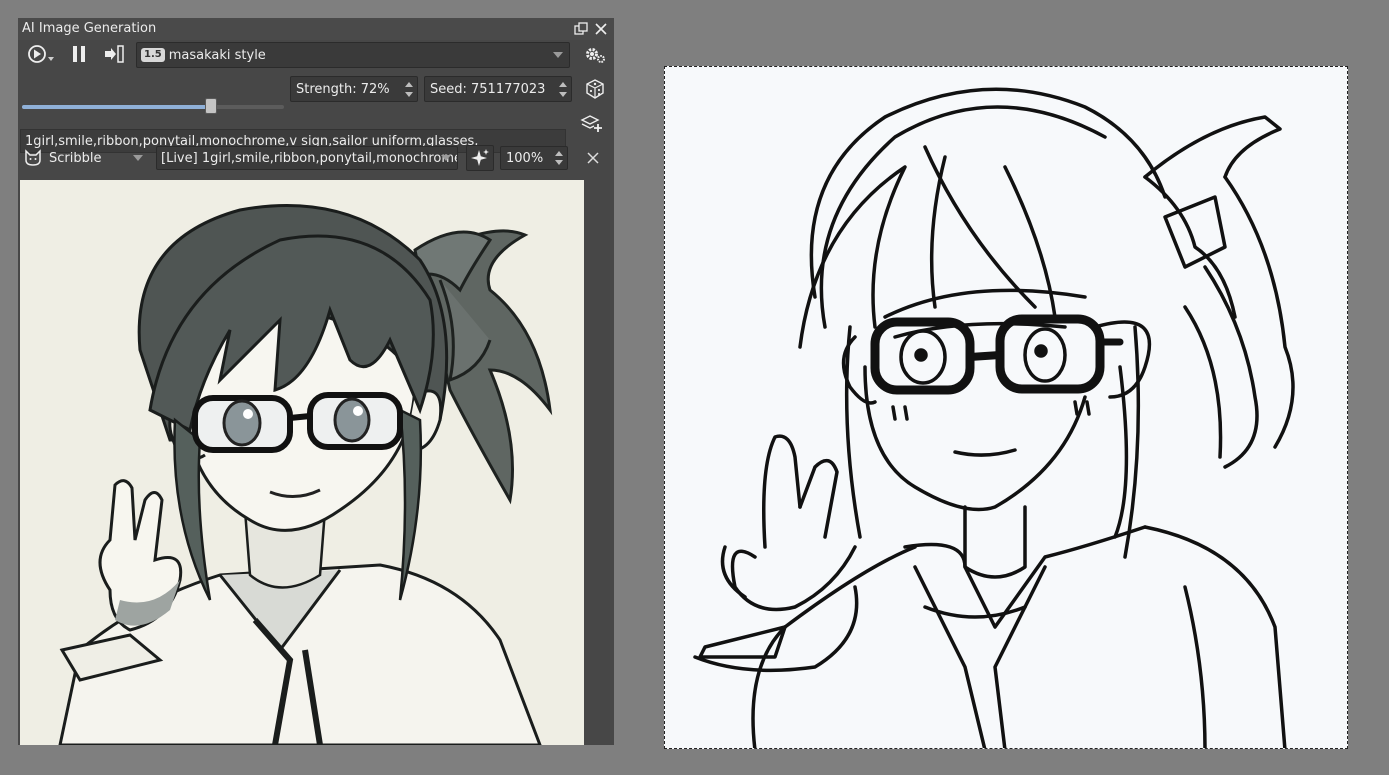 This screenshot has width=1389, height=775. Describe the element at coordinates (41, 54) in the screenshot. I see `generate-play-button` at that location.